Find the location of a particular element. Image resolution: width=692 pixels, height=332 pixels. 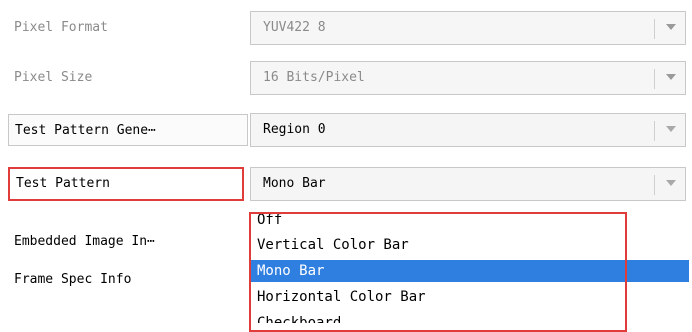

pixel-format-select: YUV422 8 is located at coordinates (468, 28).